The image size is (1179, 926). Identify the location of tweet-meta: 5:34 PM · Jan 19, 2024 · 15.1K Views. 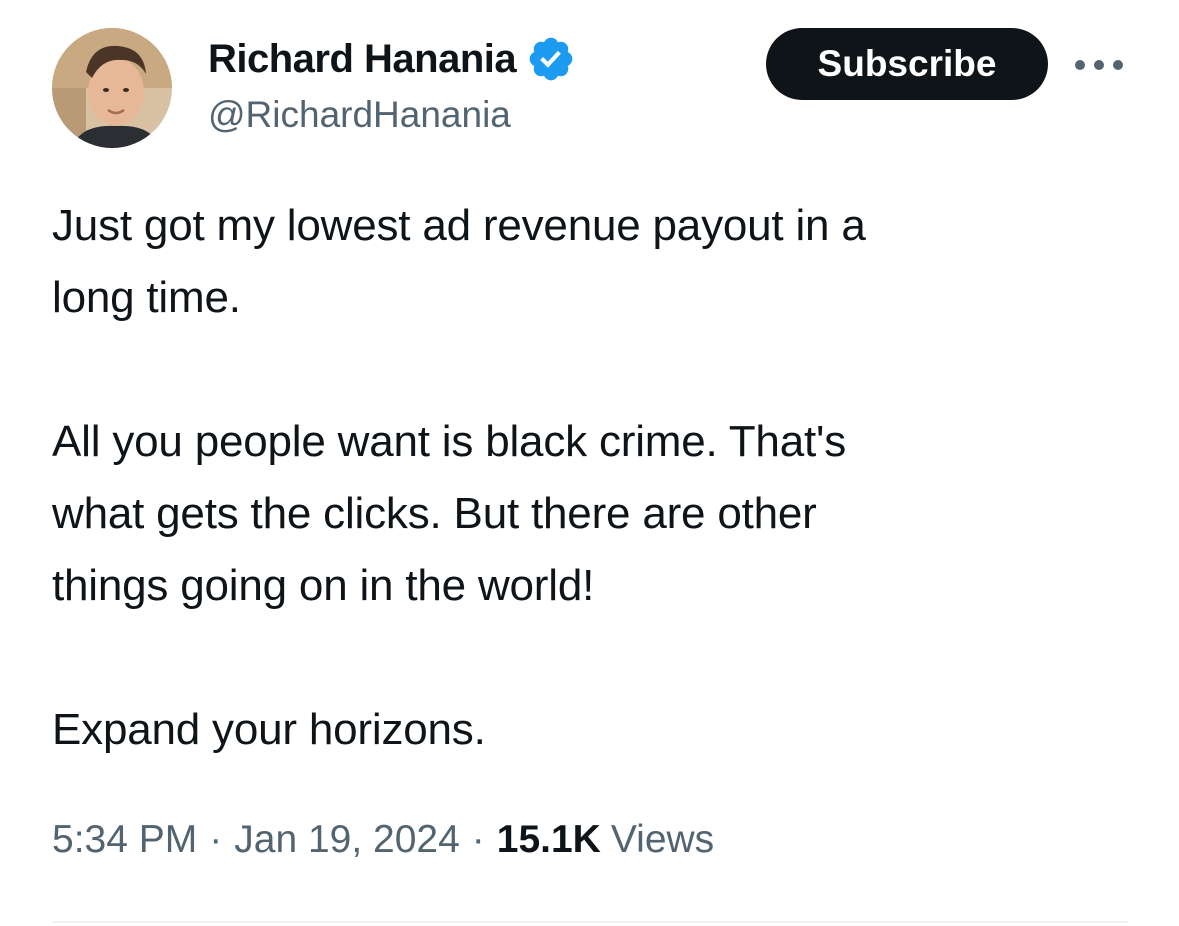
(383, 840).